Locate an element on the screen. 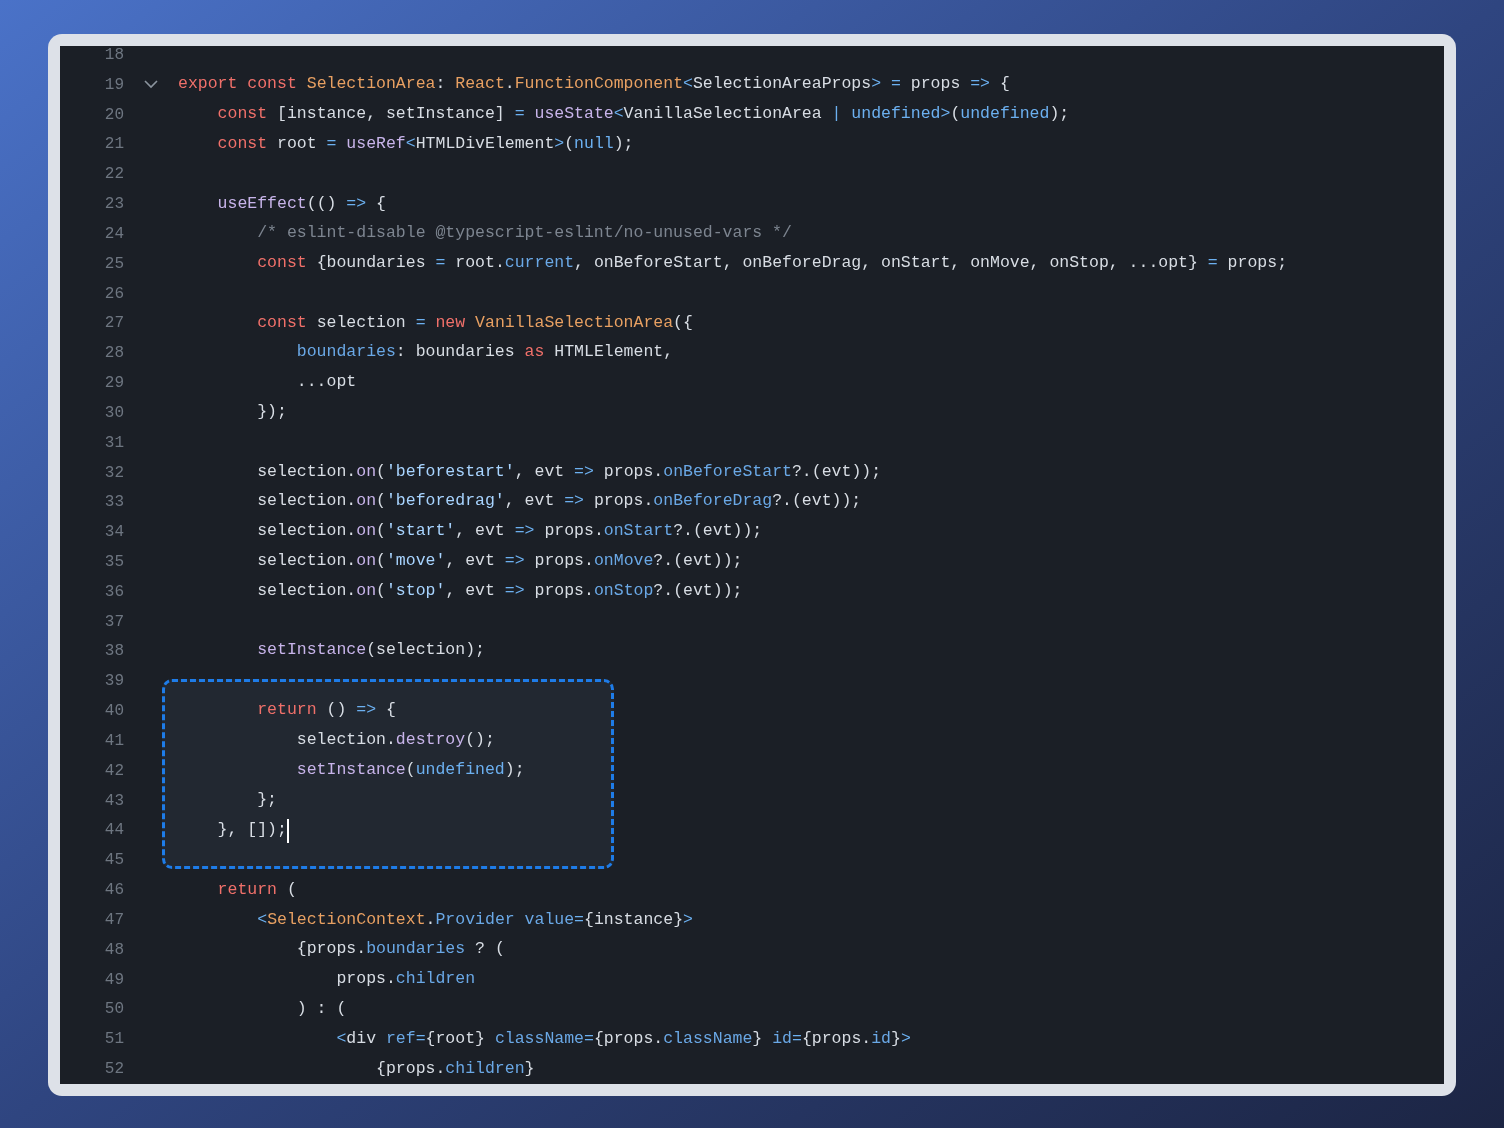 The width and height of the screenshot is (1504, 1128). line-number: 32 is located at coordinates (114, 473).